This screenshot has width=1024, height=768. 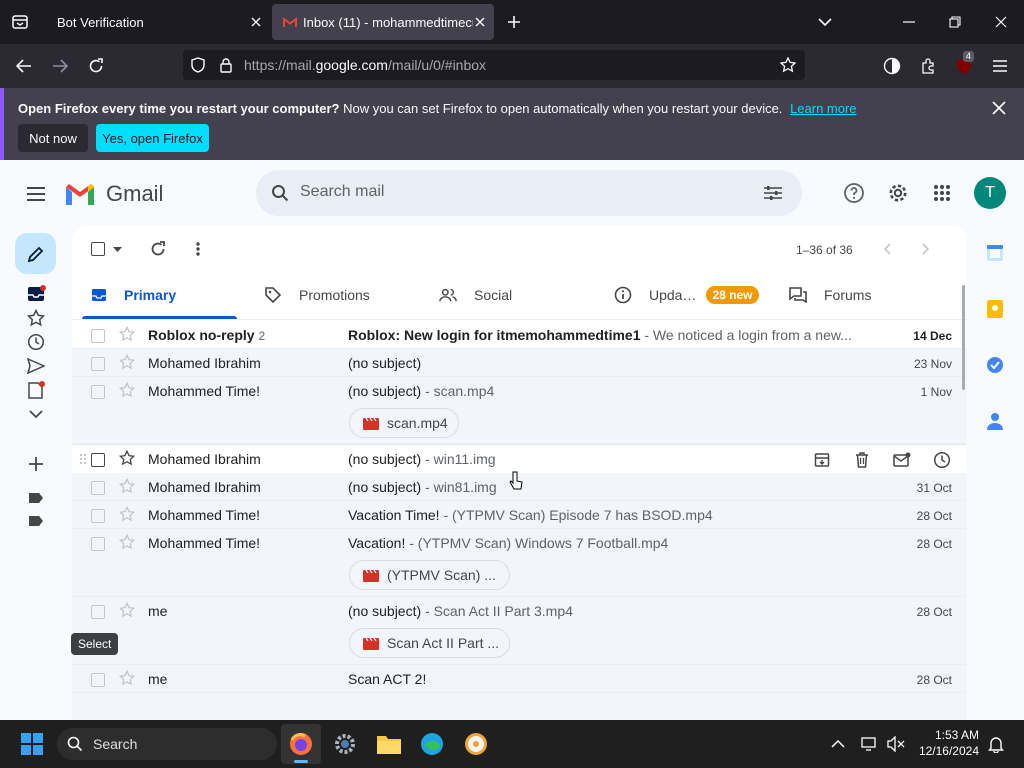 What do you see at coordinates (942, 460) in the screenshot?
I see `snooze-icon` at bounding box center [942, 460].